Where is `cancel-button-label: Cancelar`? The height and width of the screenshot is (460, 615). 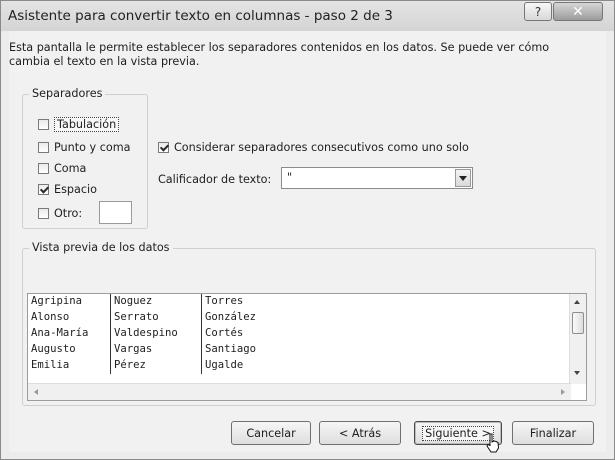
cancel-button-label: Cancelar is located at coordinates (271, 433).